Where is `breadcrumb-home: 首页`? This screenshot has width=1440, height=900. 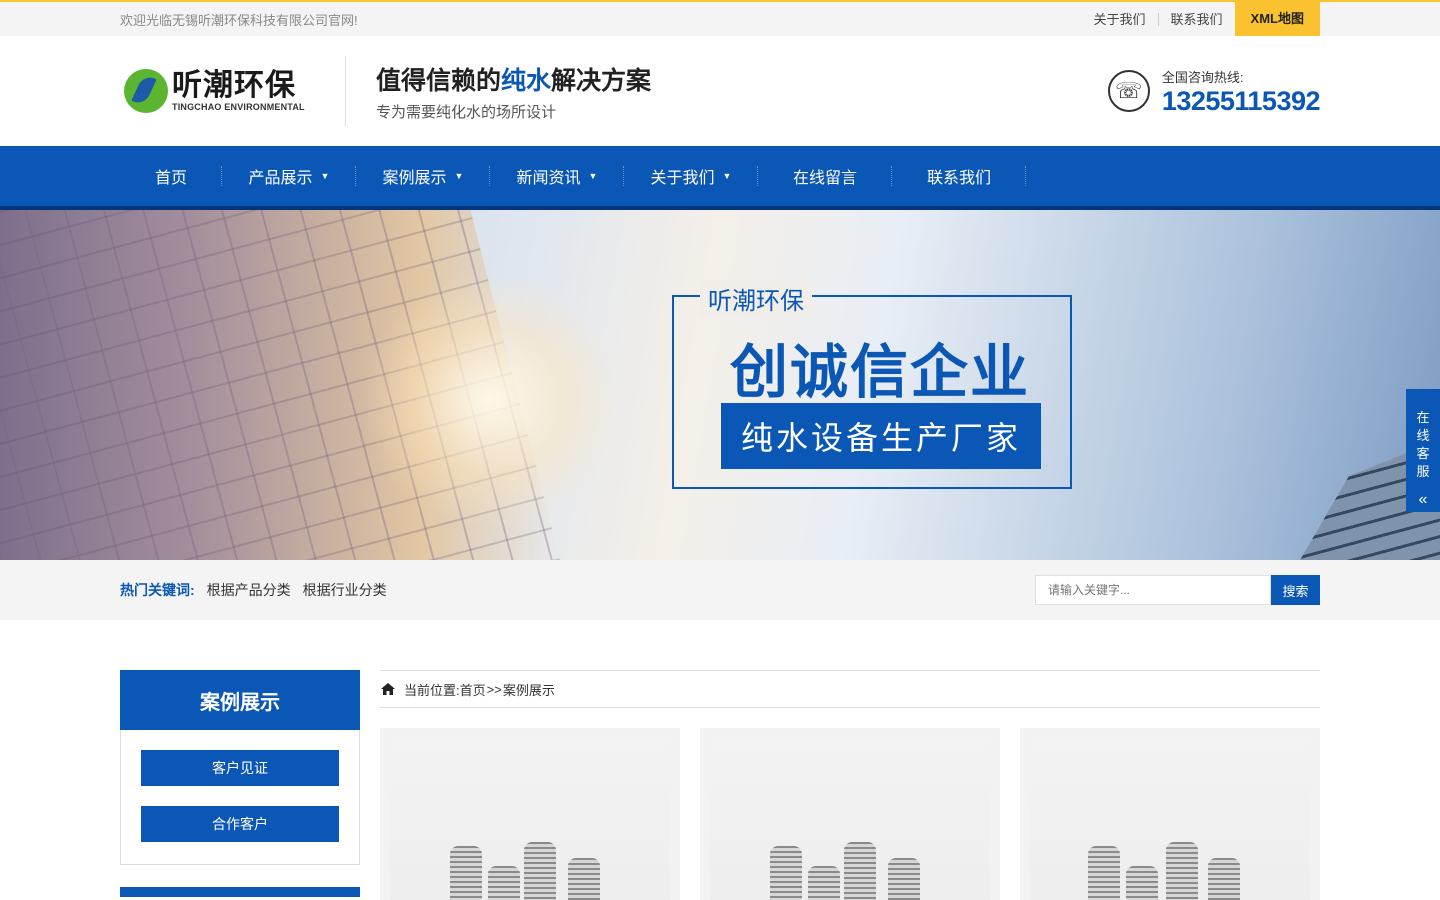
breadcrumb-home: 首页 is located at coordinates (473, 689).